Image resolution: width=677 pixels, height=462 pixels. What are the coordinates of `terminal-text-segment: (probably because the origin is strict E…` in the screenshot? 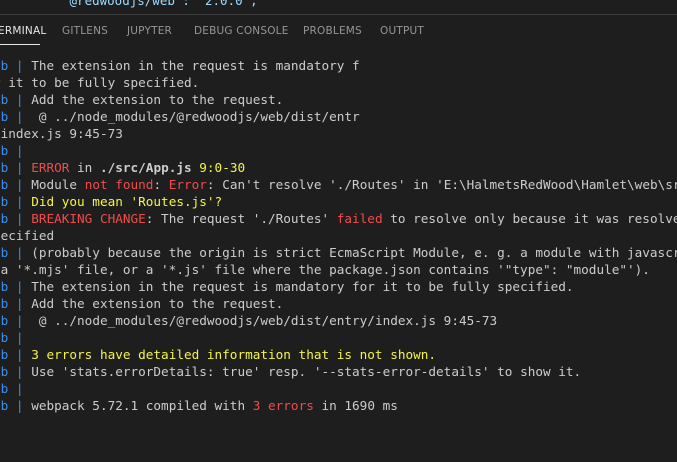 It's located at (354, 252).